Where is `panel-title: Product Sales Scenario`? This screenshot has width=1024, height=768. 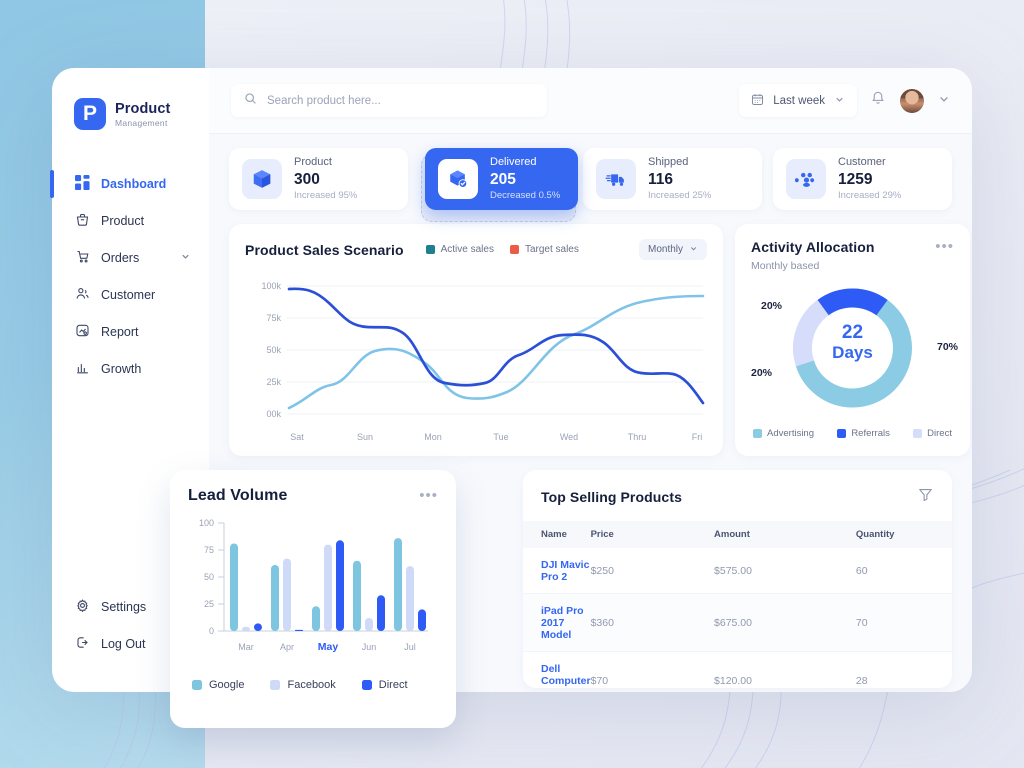
panel-title: Product Sales Scenario is located at coordinates (324, 249).